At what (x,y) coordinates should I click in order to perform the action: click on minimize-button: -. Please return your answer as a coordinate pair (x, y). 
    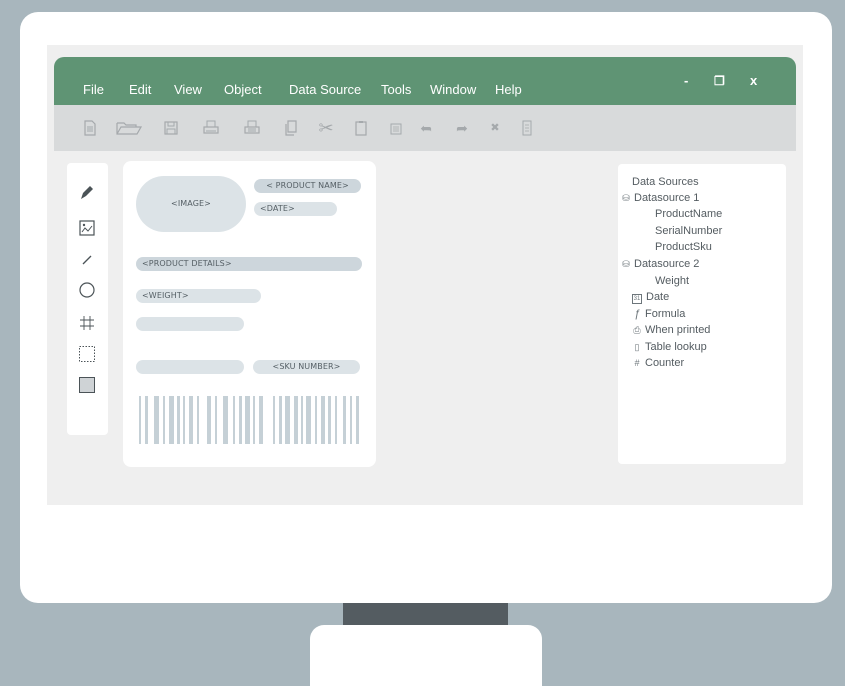
    Looking at the image, I should click on (686, 81).